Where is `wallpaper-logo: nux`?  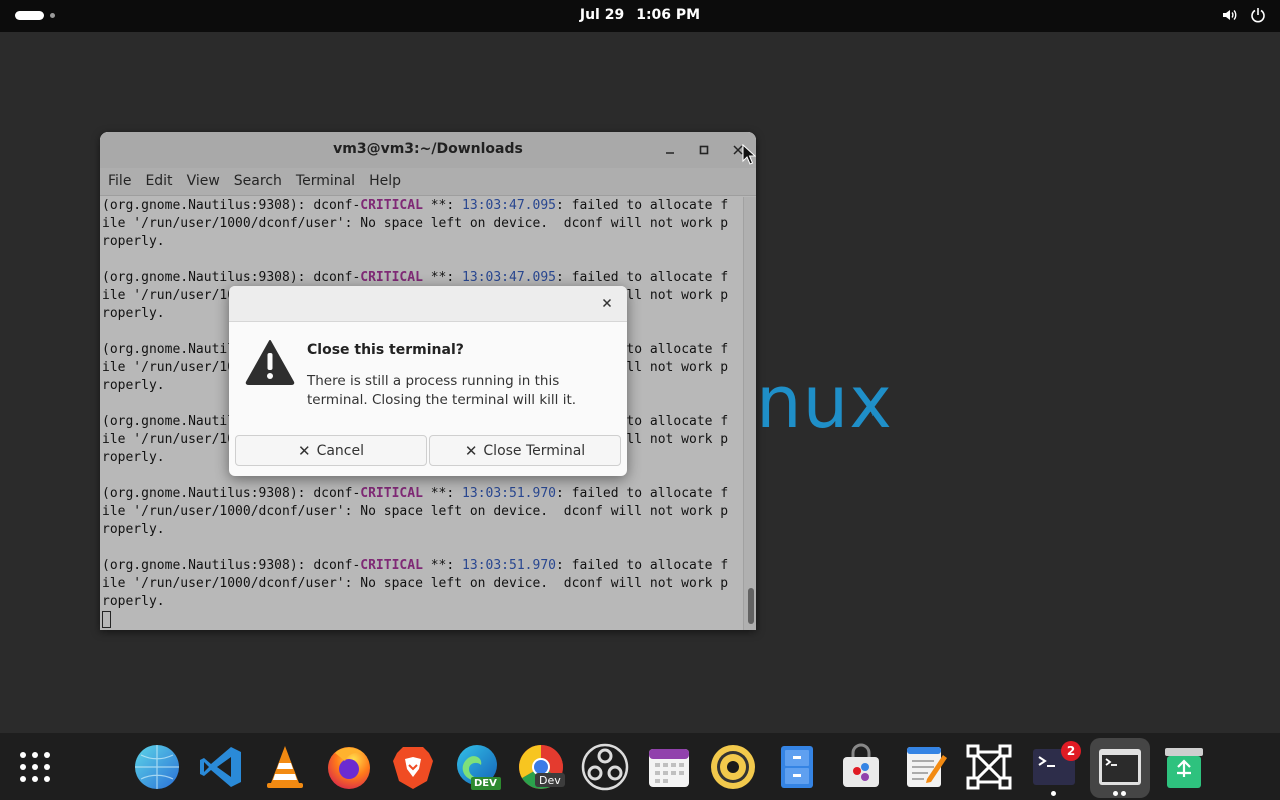
wallpaper-logo: nux is located at coordinates (824, 402).